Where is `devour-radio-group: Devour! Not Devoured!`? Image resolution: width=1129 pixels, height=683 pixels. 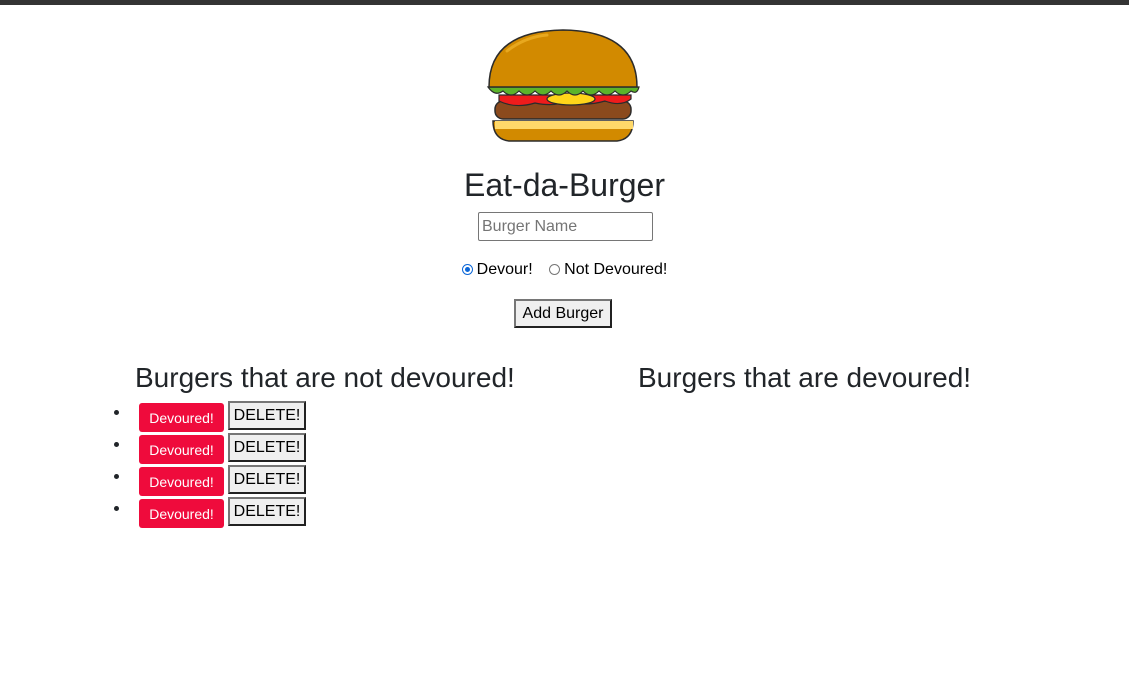
devour-radio-group: Devour! Not Devoured! is located at coordinates (564, 270).